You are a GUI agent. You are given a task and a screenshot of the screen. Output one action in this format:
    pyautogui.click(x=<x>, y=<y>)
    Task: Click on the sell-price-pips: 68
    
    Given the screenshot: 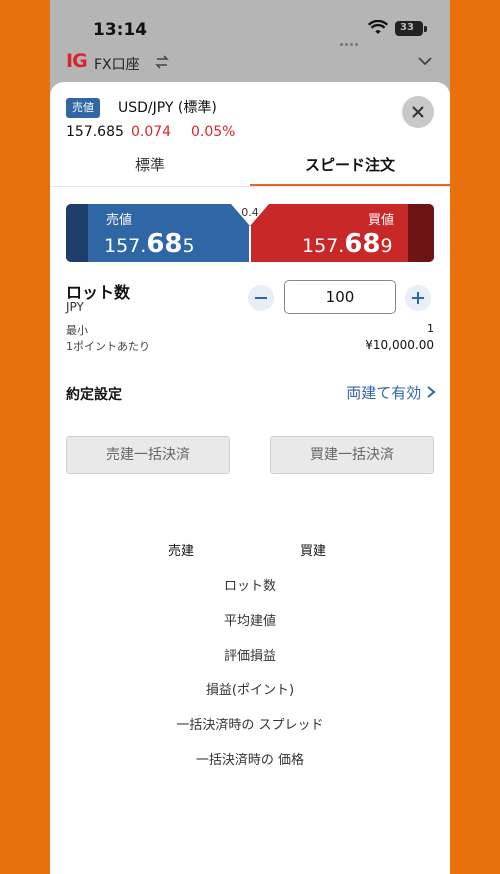 What is the action you would take?
    pyautogui.click(x=164, y=244)
    